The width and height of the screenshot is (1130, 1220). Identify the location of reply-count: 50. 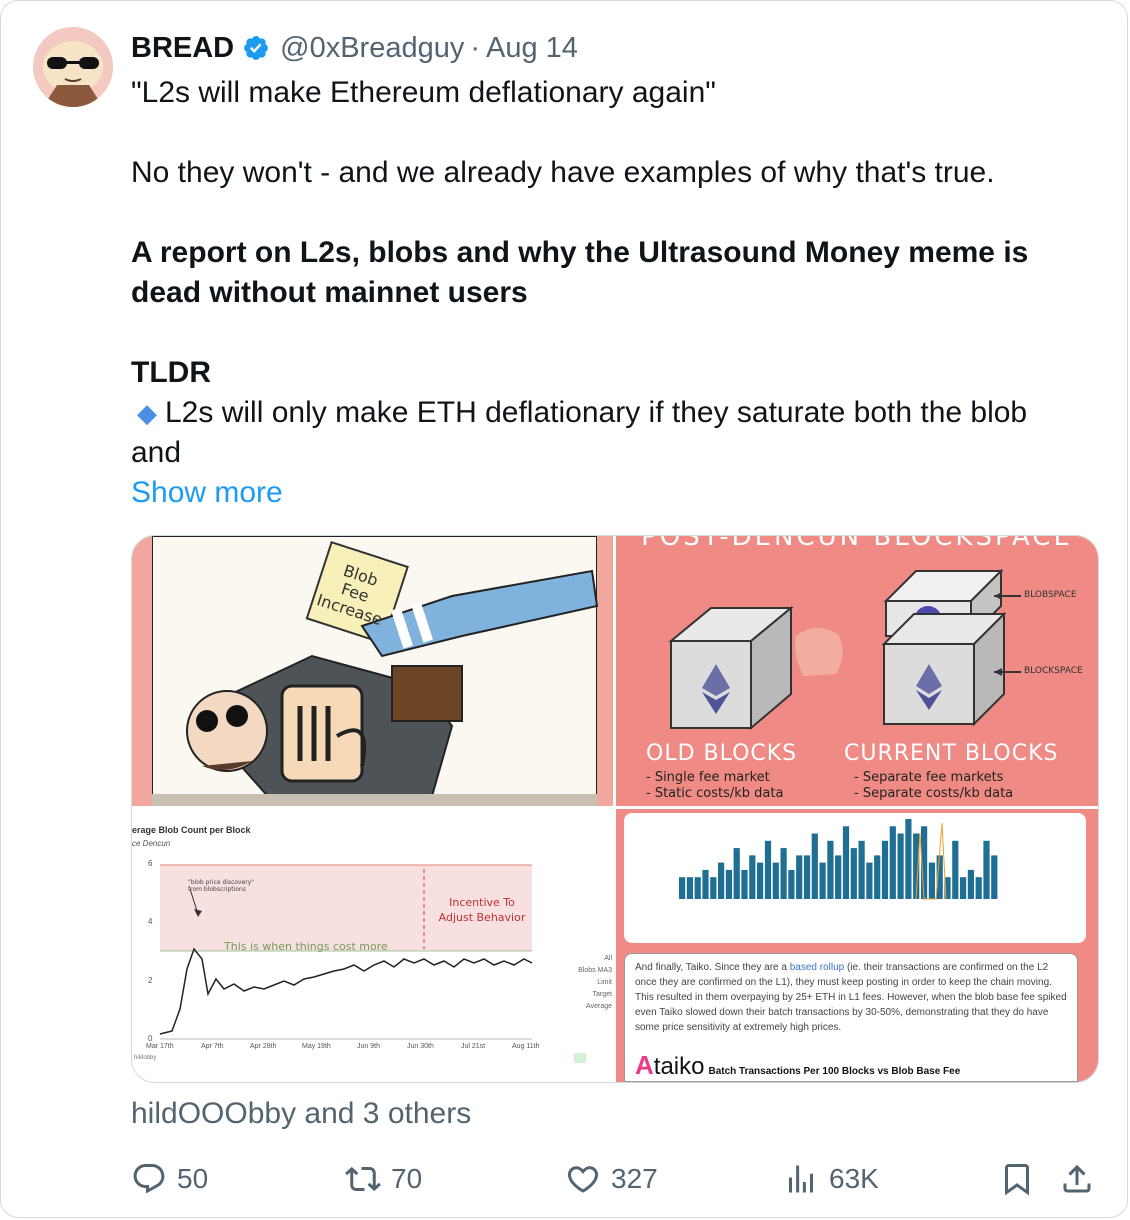
(193, 1178).